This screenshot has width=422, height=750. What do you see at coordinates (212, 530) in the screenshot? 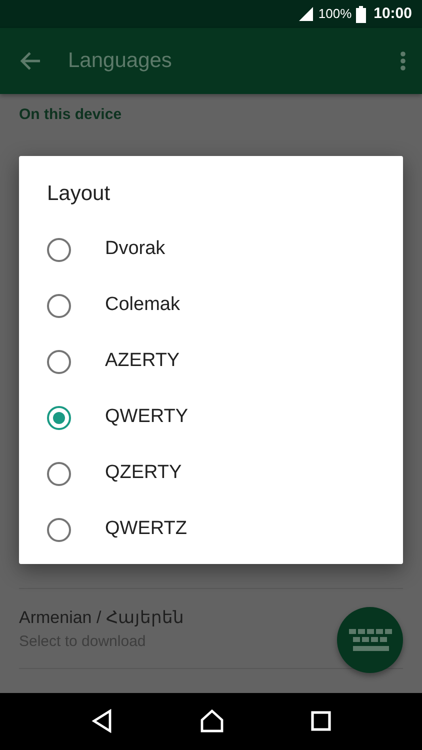
I see `layout-option: QWERTZ` at bounding box center [212, 530].